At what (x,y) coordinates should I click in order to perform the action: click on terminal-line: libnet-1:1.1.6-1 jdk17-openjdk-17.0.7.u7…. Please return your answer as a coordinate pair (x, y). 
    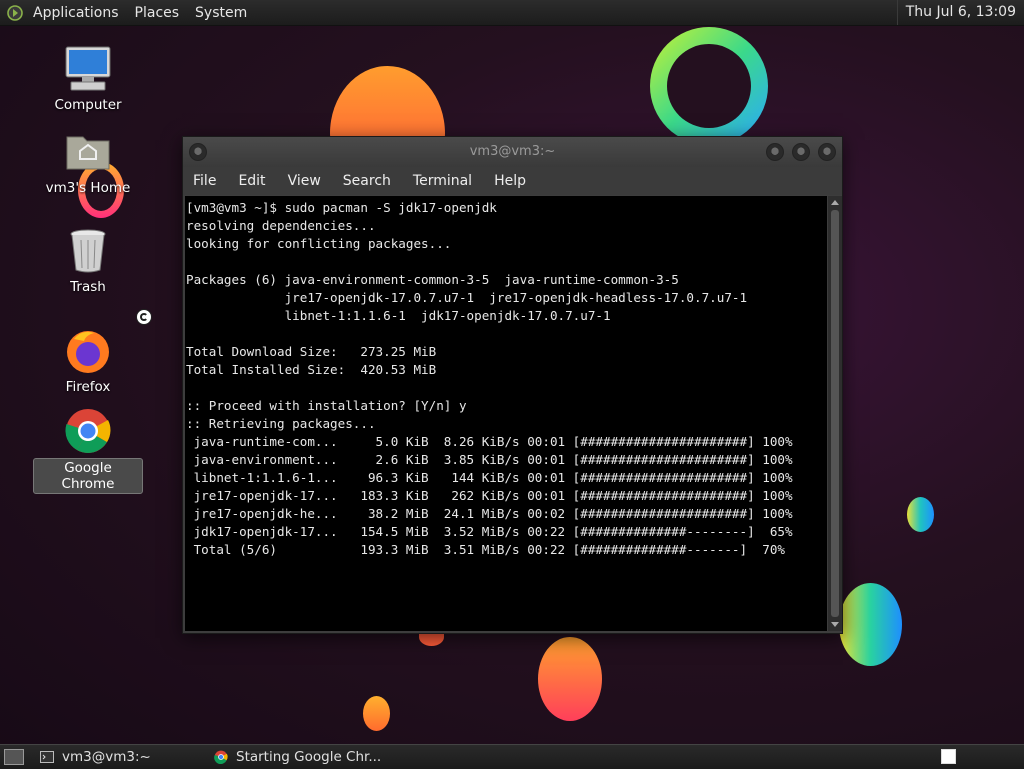
    Looking at the image, I should click on (447, 315).